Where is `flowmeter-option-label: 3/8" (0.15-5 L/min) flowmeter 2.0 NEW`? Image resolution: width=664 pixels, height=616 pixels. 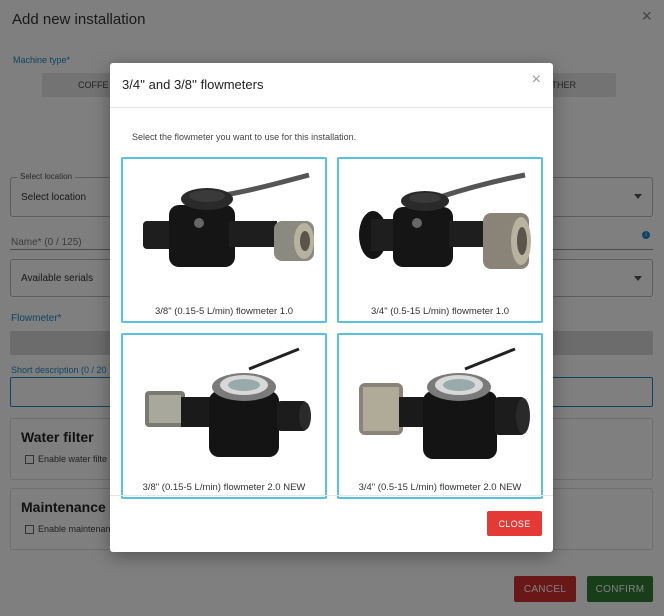
flowmeter-option-label: 3/8" (0.15-5 L/min) flowmeter 2.0 NEW is located at coordinates (224, 487).